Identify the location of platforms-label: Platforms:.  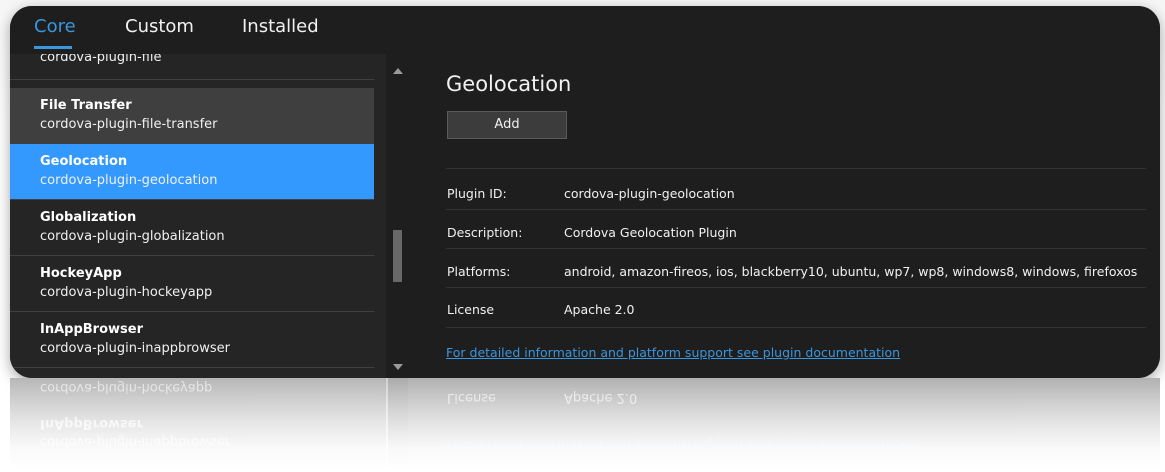
(479, 271).